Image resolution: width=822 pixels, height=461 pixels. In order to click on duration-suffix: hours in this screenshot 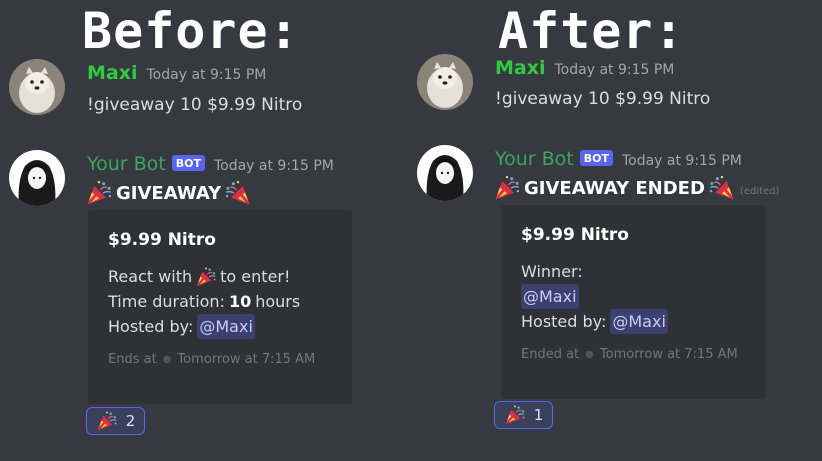, I will do `click(278, 301)`.